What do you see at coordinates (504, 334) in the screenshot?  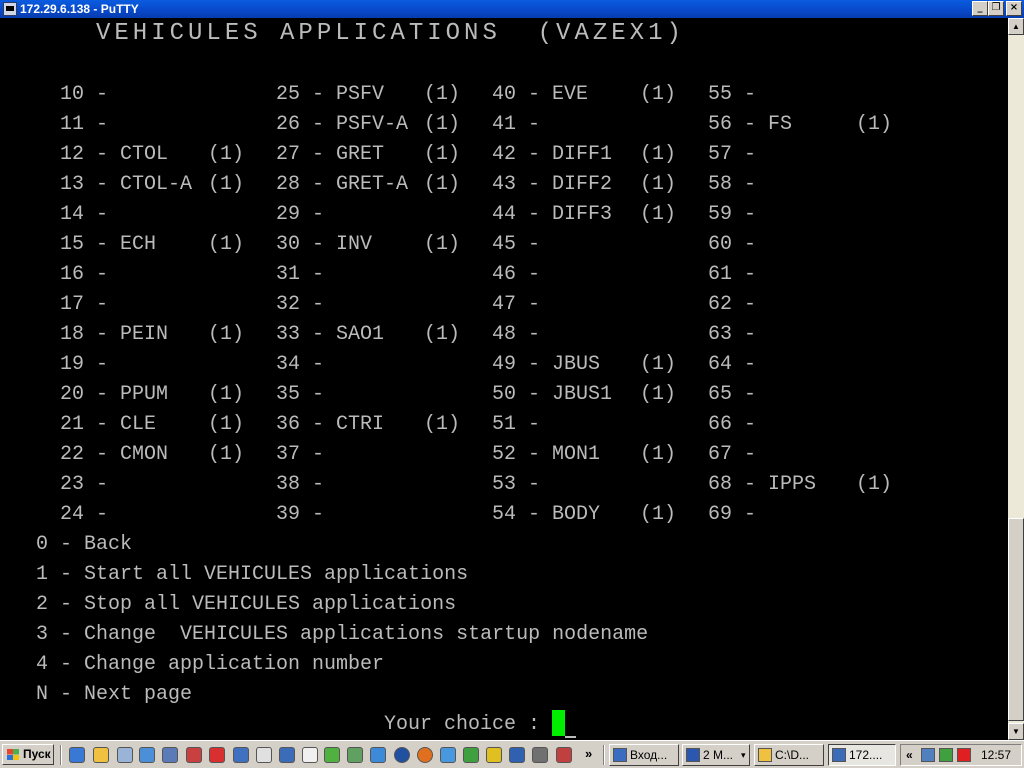 I see `app-number: 48` at bounding box center [504, 334].